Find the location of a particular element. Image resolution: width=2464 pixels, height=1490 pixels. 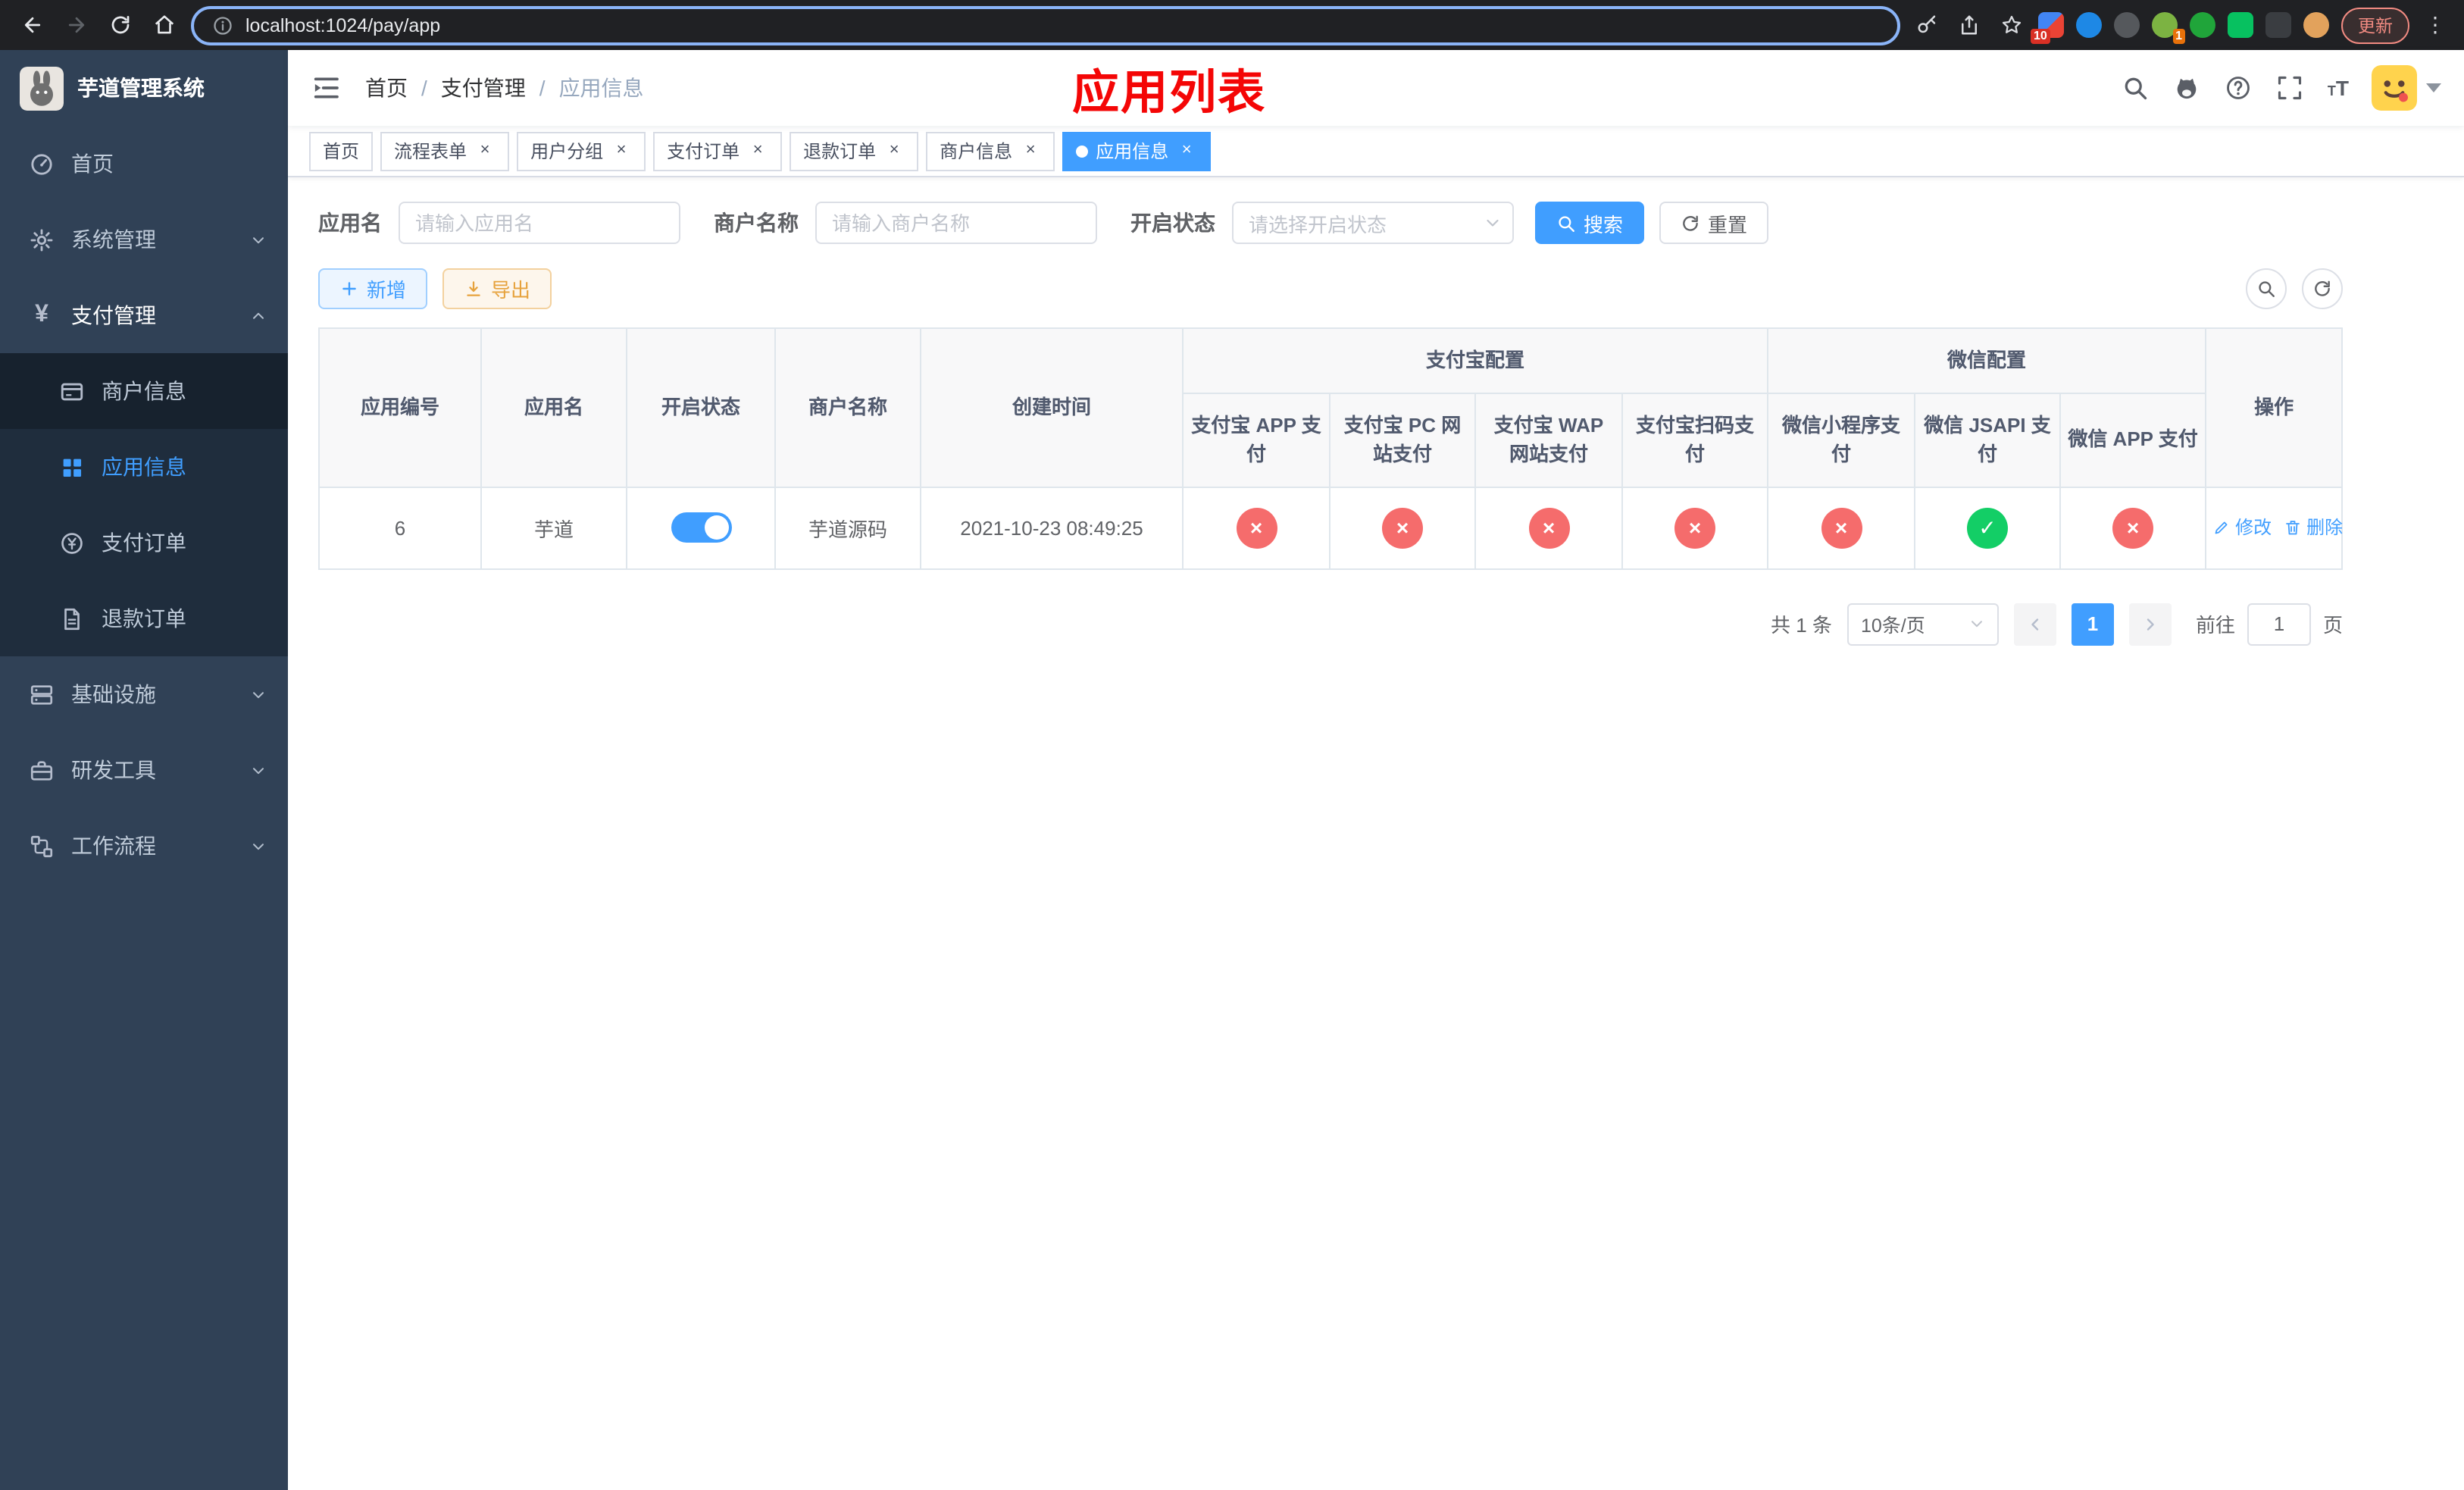

extension-icon-4: 1 is located at coordinates (2168, 28).